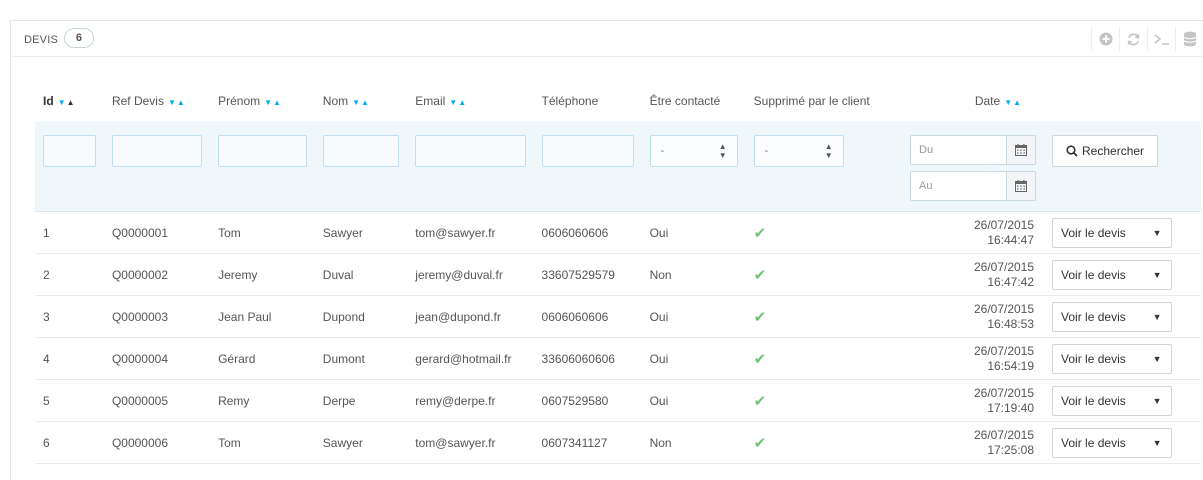 The image size is (1203, 480). I want to click on col-header-nom: Nom ▼▲, so click(361, 101).